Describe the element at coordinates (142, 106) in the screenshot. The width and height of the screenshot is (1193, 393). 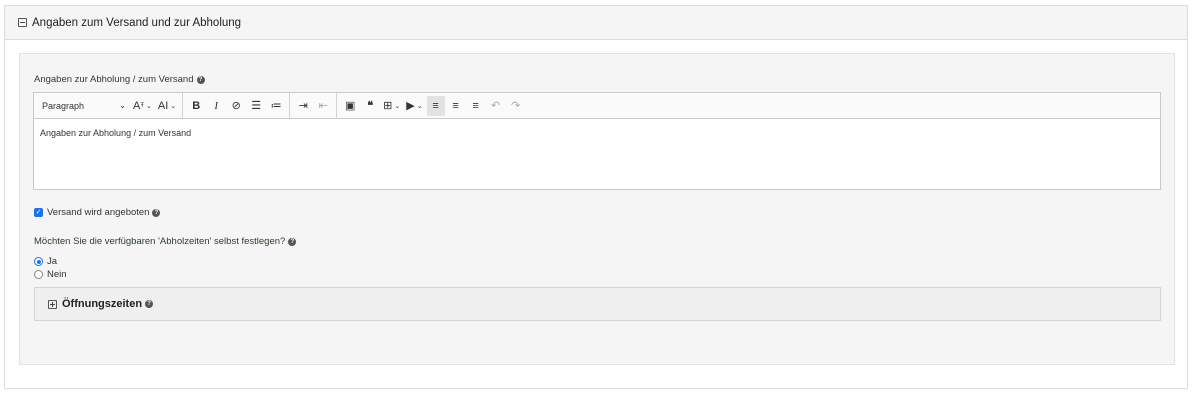
I see `font-size-icon: A Ŧ ⌄` at that location.